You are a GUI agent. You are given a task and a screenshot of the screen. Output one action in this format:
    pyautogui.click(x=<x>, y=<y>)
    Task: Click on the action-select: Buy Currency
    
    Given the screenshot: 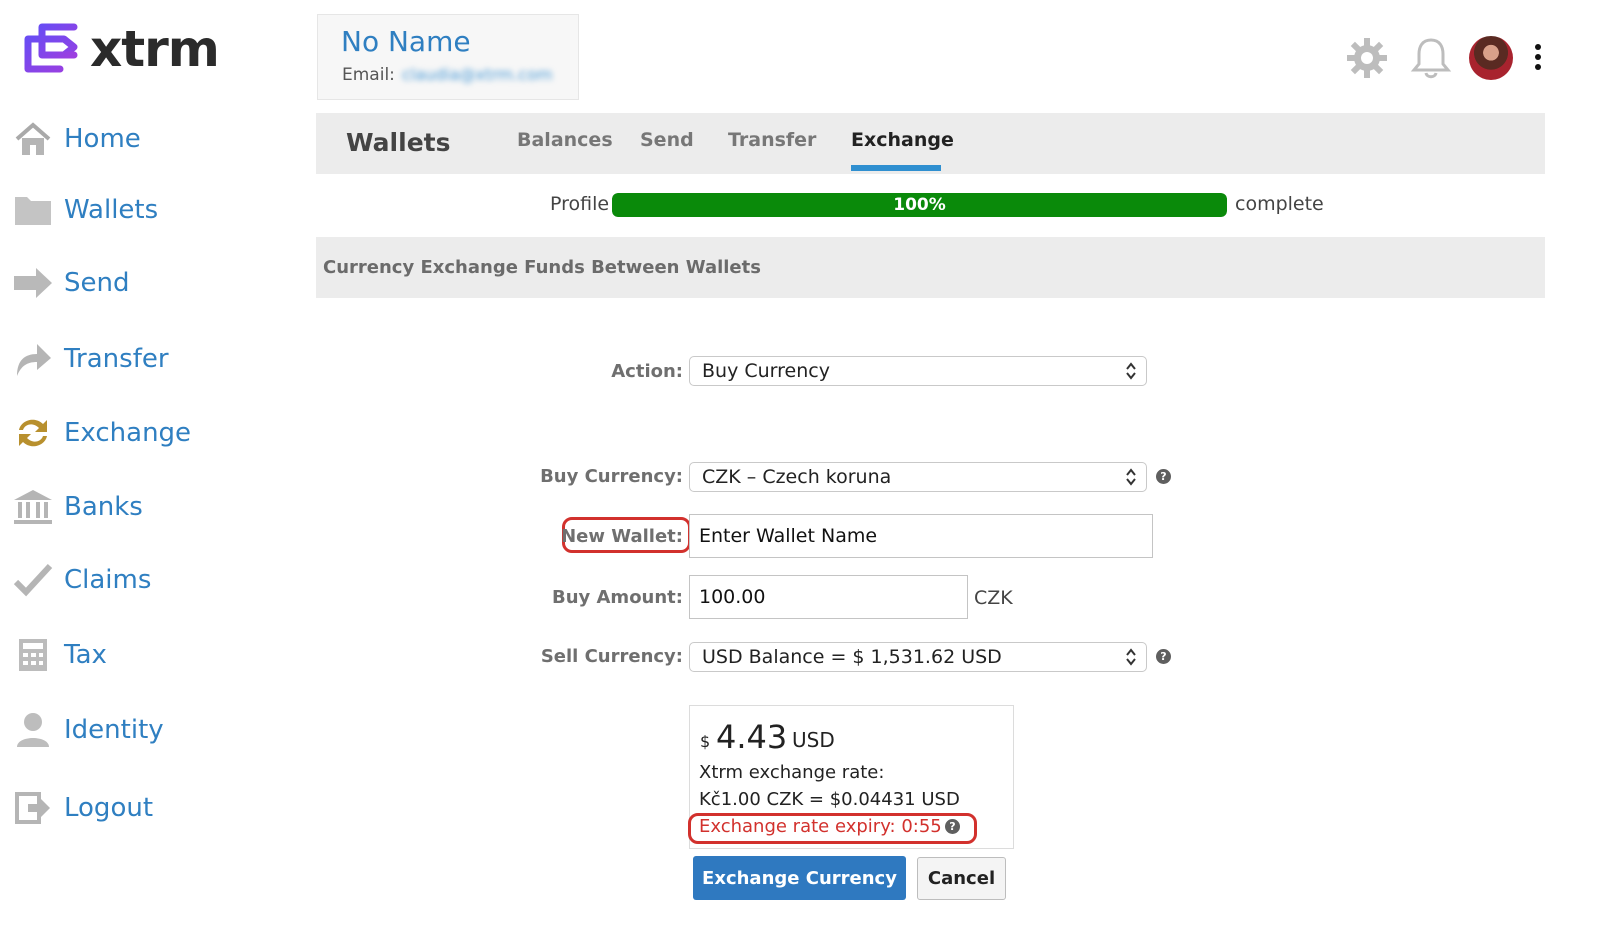 What is the action you would take?
    pyautogui.click(x=918, y=371)
    